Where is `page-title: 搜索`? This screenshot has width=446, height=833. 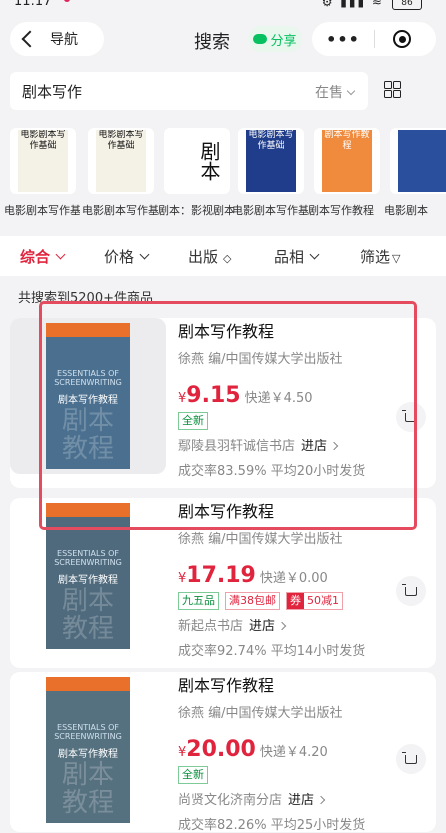 page-title: 搜索 is located at coordinates (212, 42).